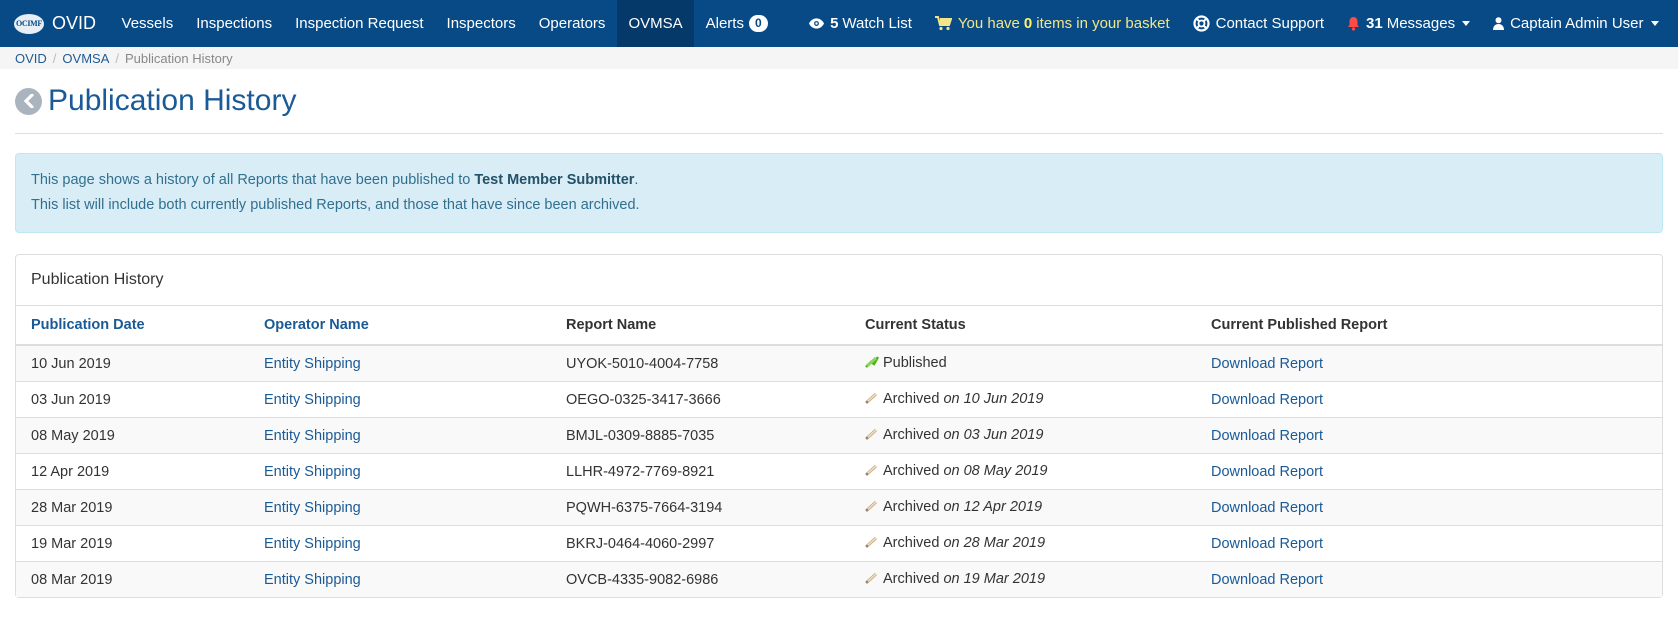  I want to click on column-header-operator-name: Operator Name, so click(400, 326).